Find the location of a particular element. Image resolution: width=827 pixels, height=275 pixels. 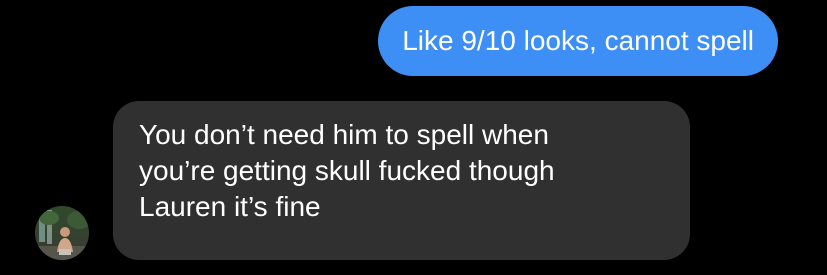

avatar-photo-icon is located at coordinates (62, 233).